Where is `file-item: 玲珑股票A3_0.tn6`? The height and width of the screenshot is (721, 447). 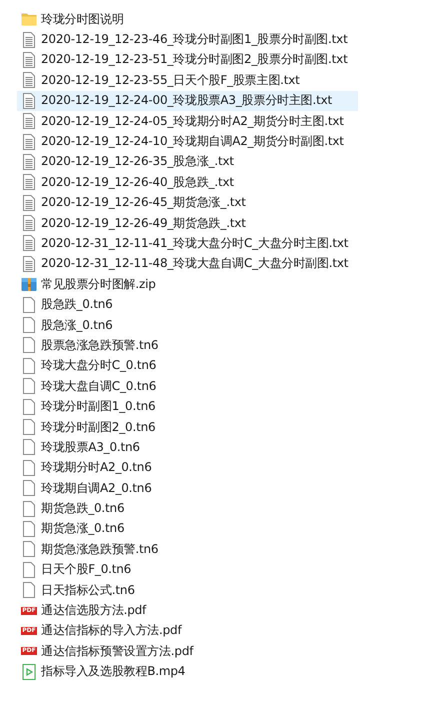
file-item: 玲珑股票A3_0.tn6 is located at coordinates (187, 447).